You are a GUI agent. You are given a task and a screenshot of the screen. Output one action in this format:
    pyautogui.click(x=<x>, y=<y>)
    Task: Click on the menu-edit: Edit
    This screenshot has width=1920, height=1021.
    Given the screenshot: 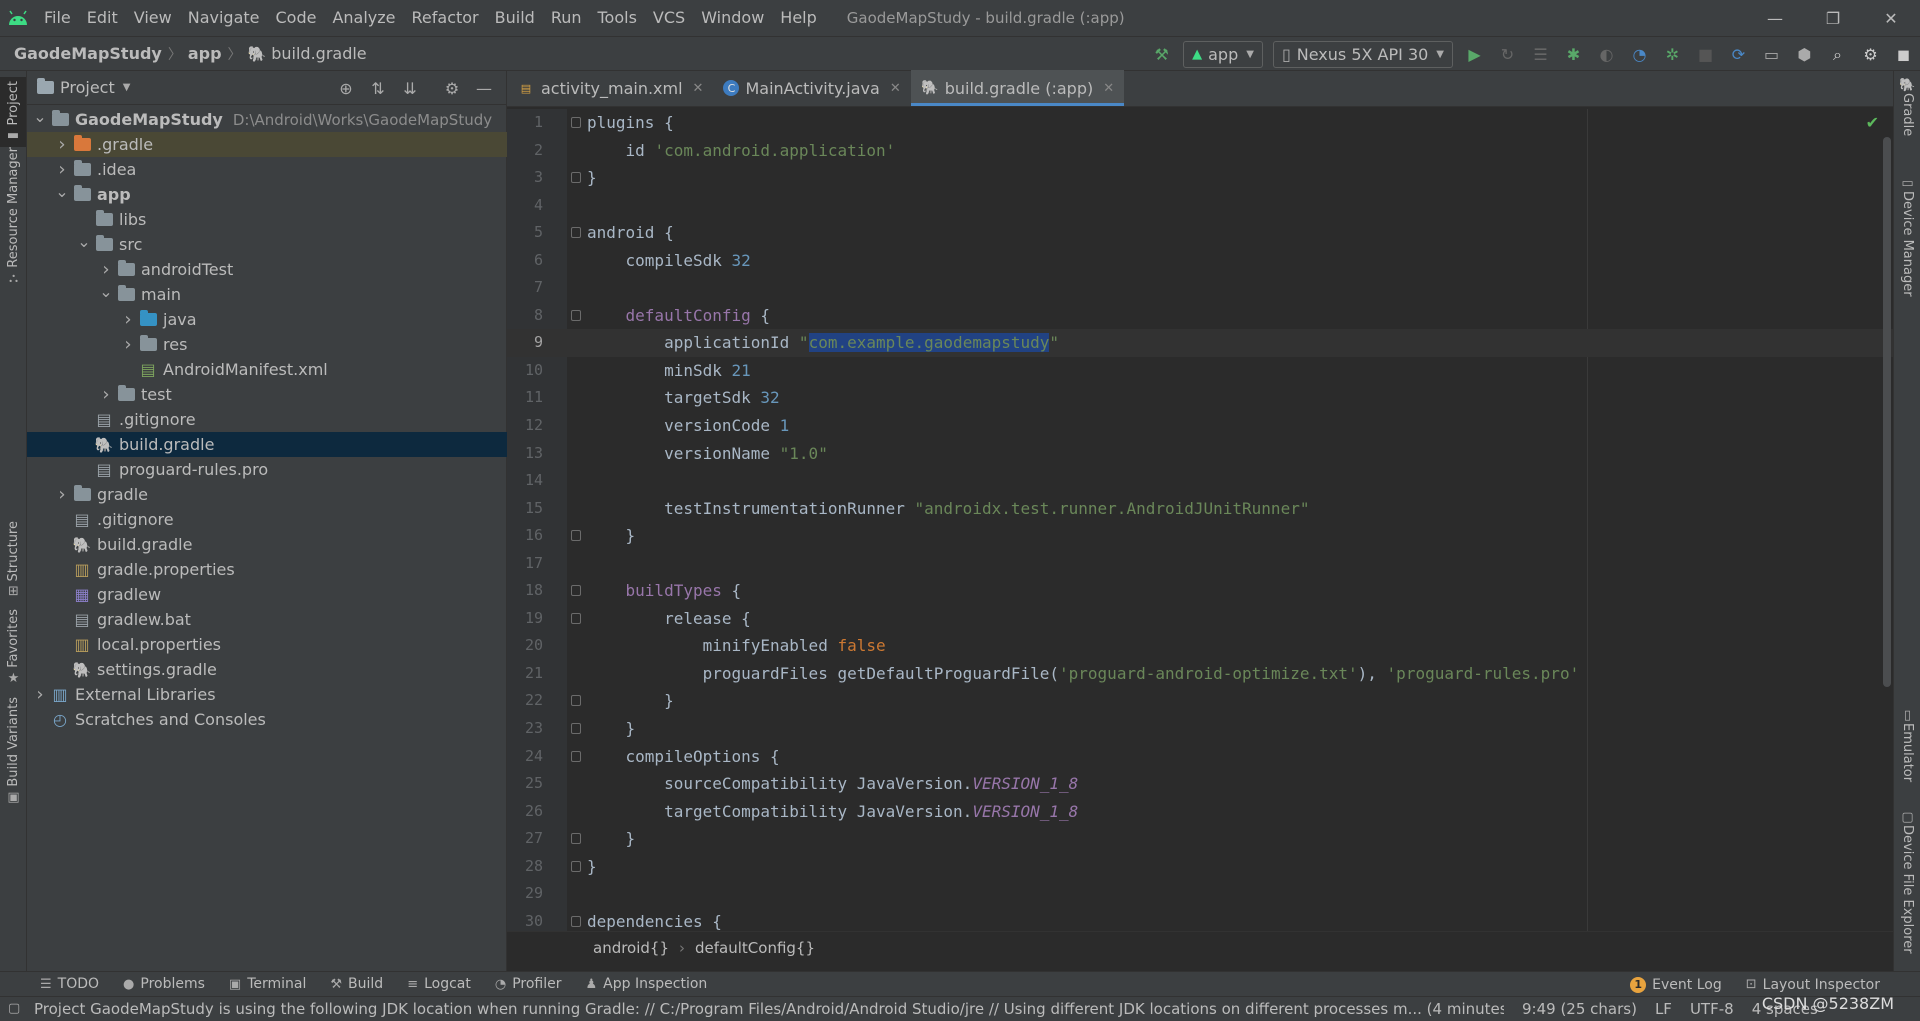 What is the action you would take?
    pyautogui.click(x=102, y=18)
    